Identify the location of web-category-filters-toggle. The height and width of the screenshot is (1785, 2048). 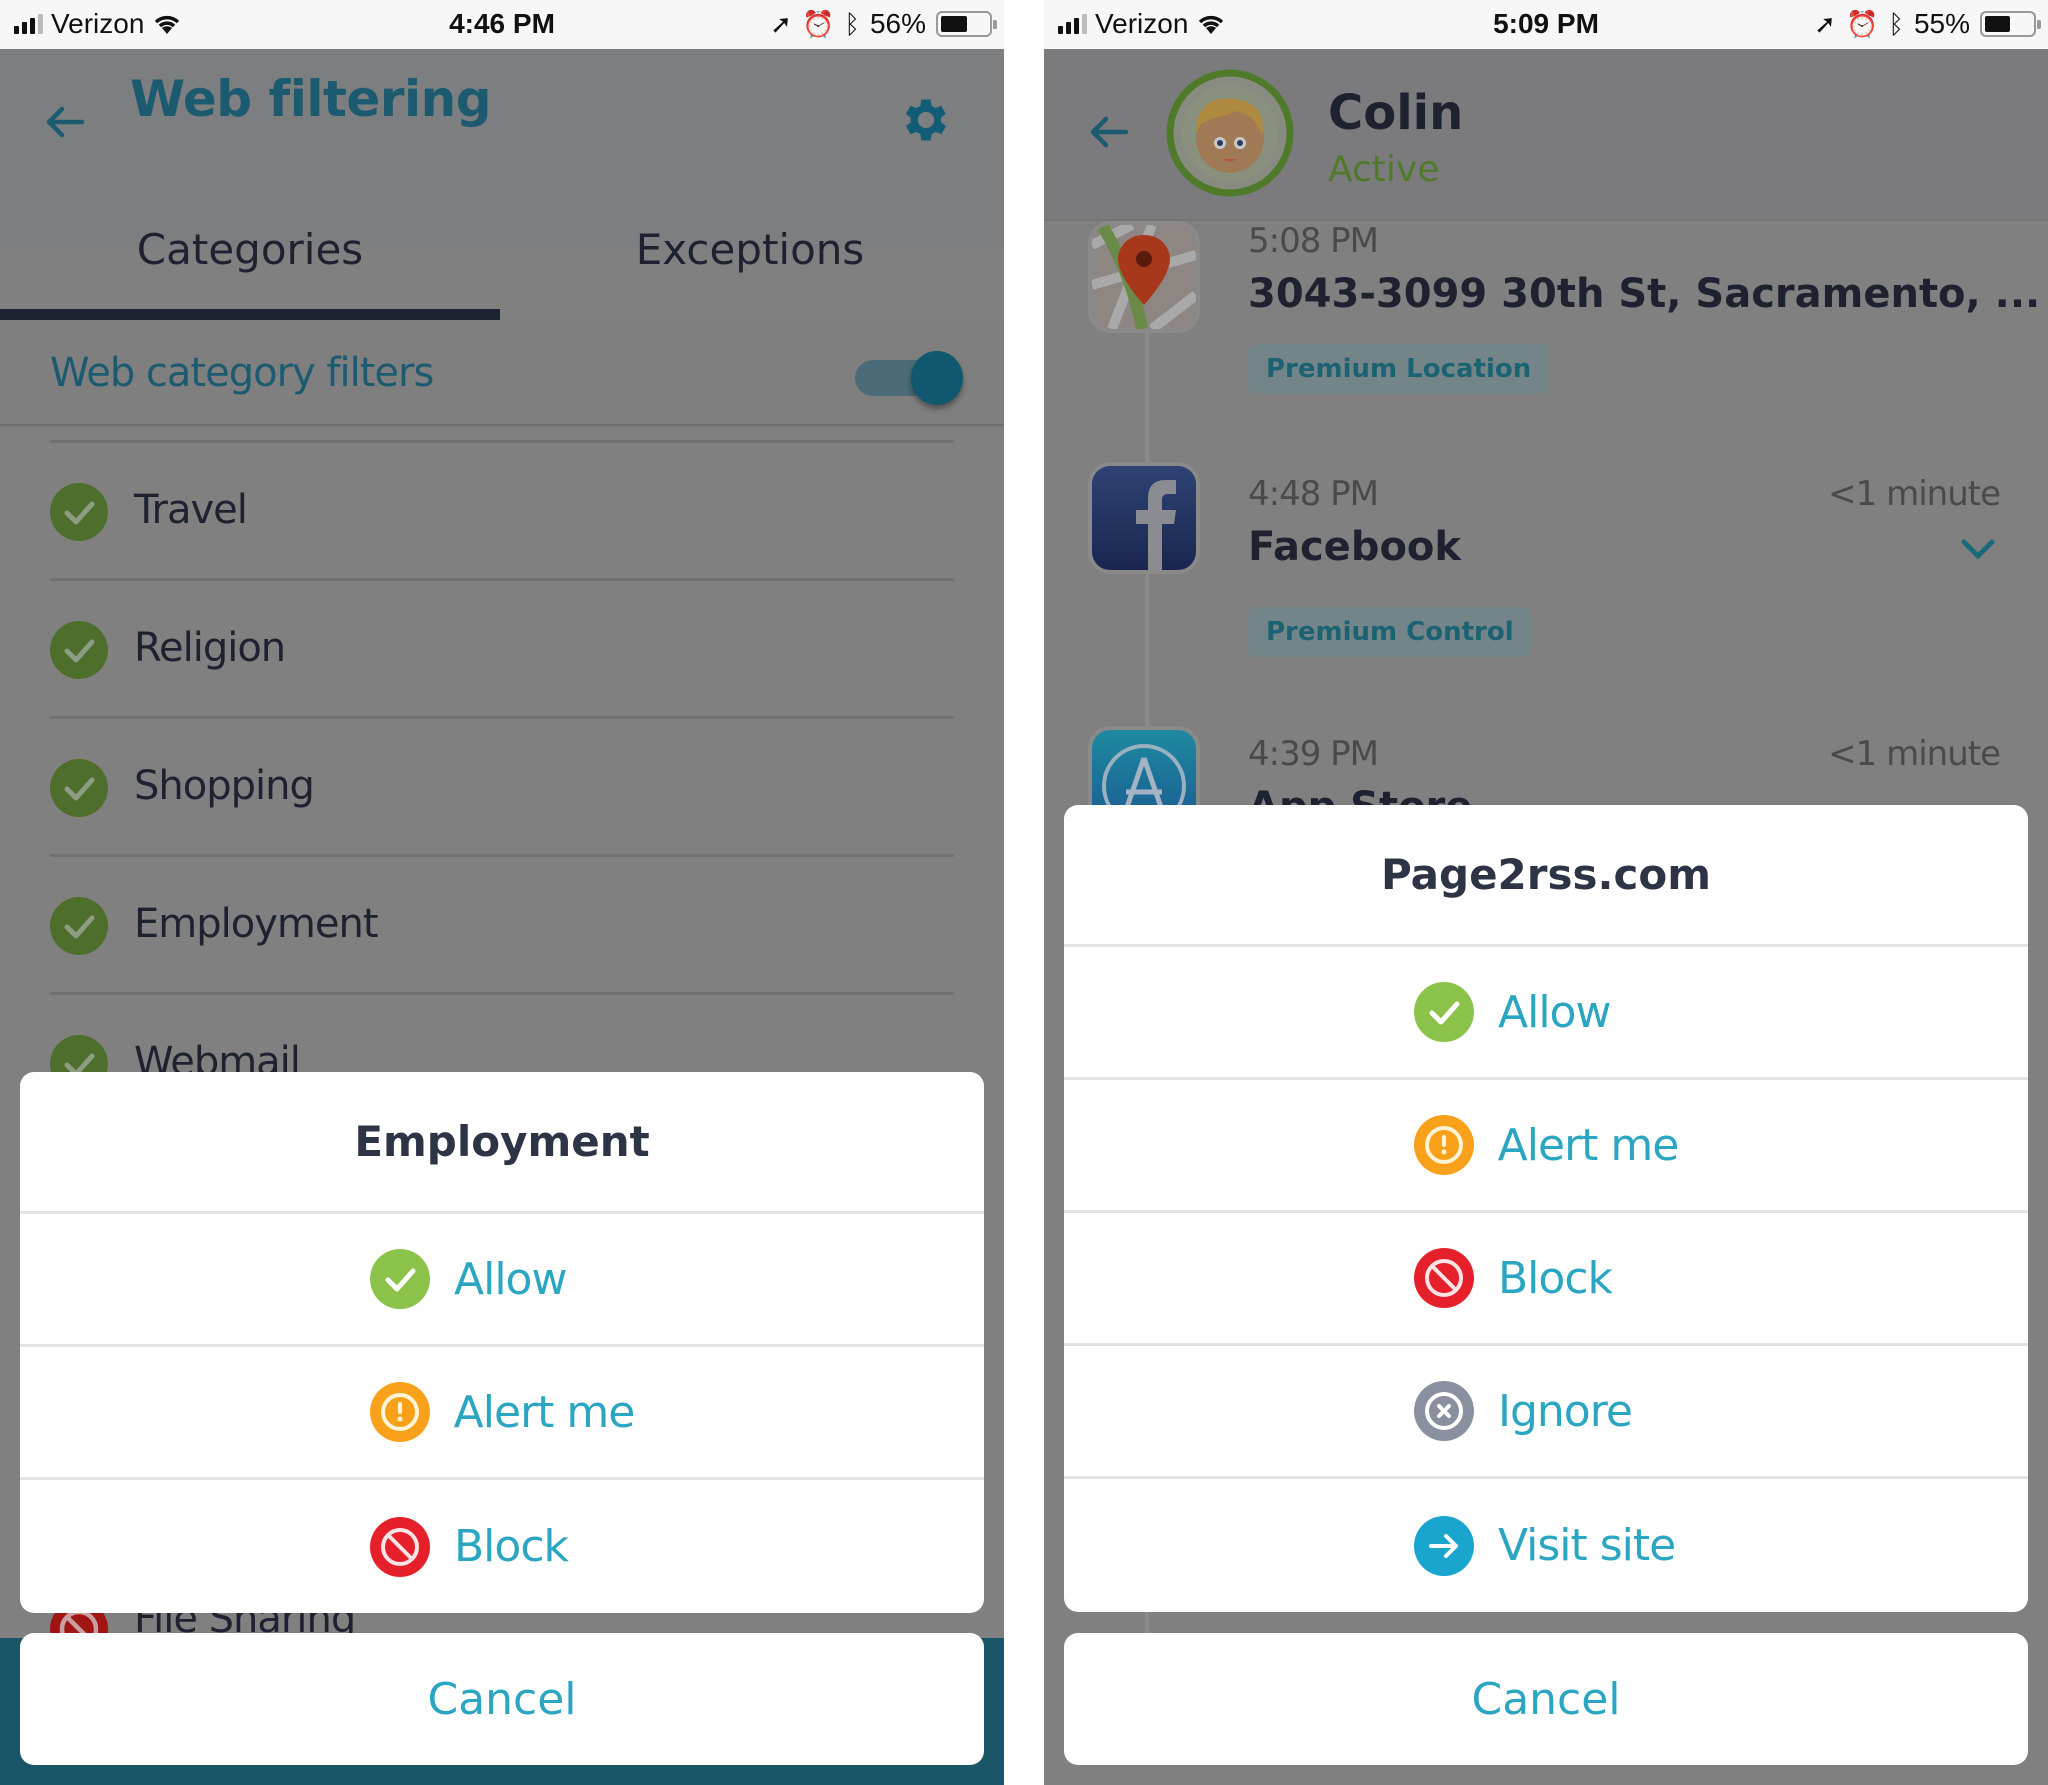
(909, 378).